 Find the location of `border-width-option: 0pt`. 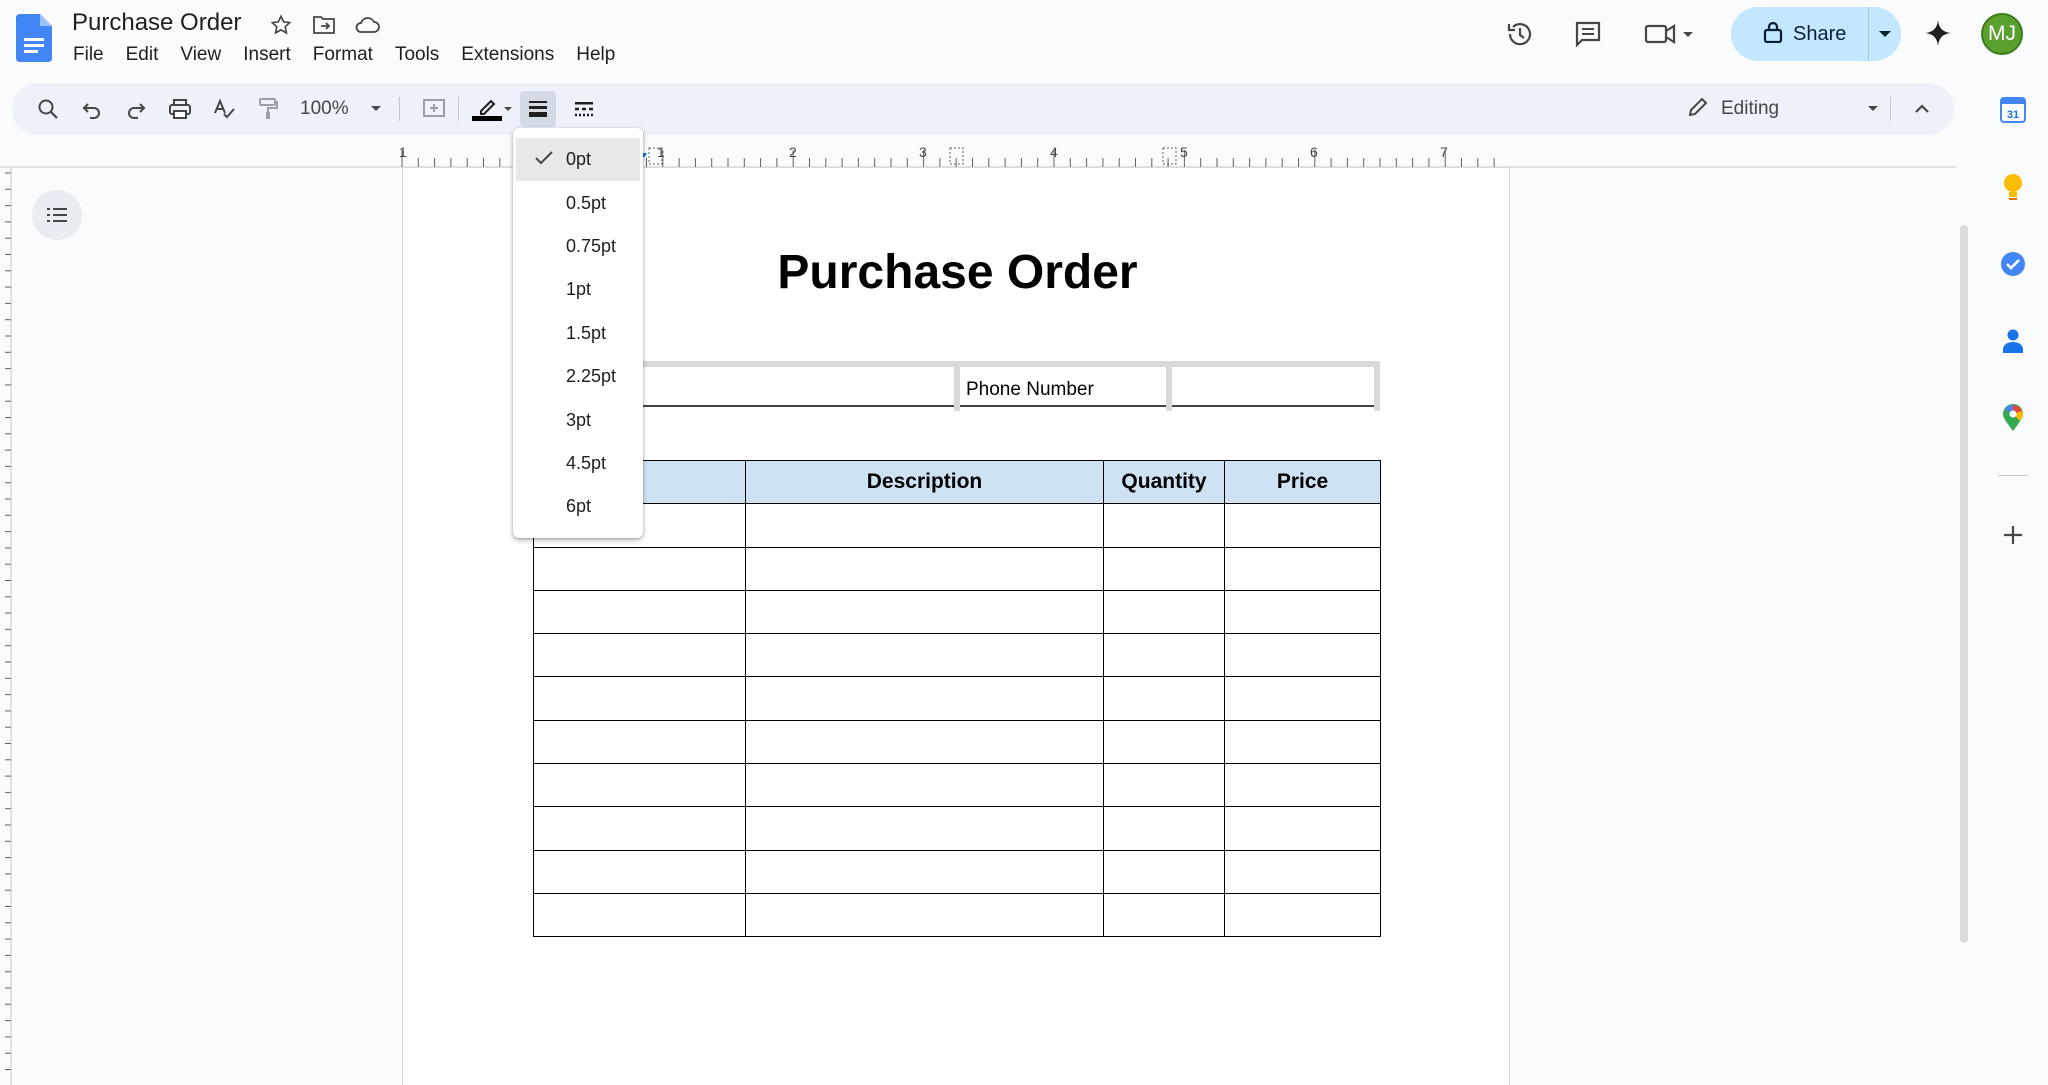

border-width-option: 0pt is located at coordinates (578, 160).